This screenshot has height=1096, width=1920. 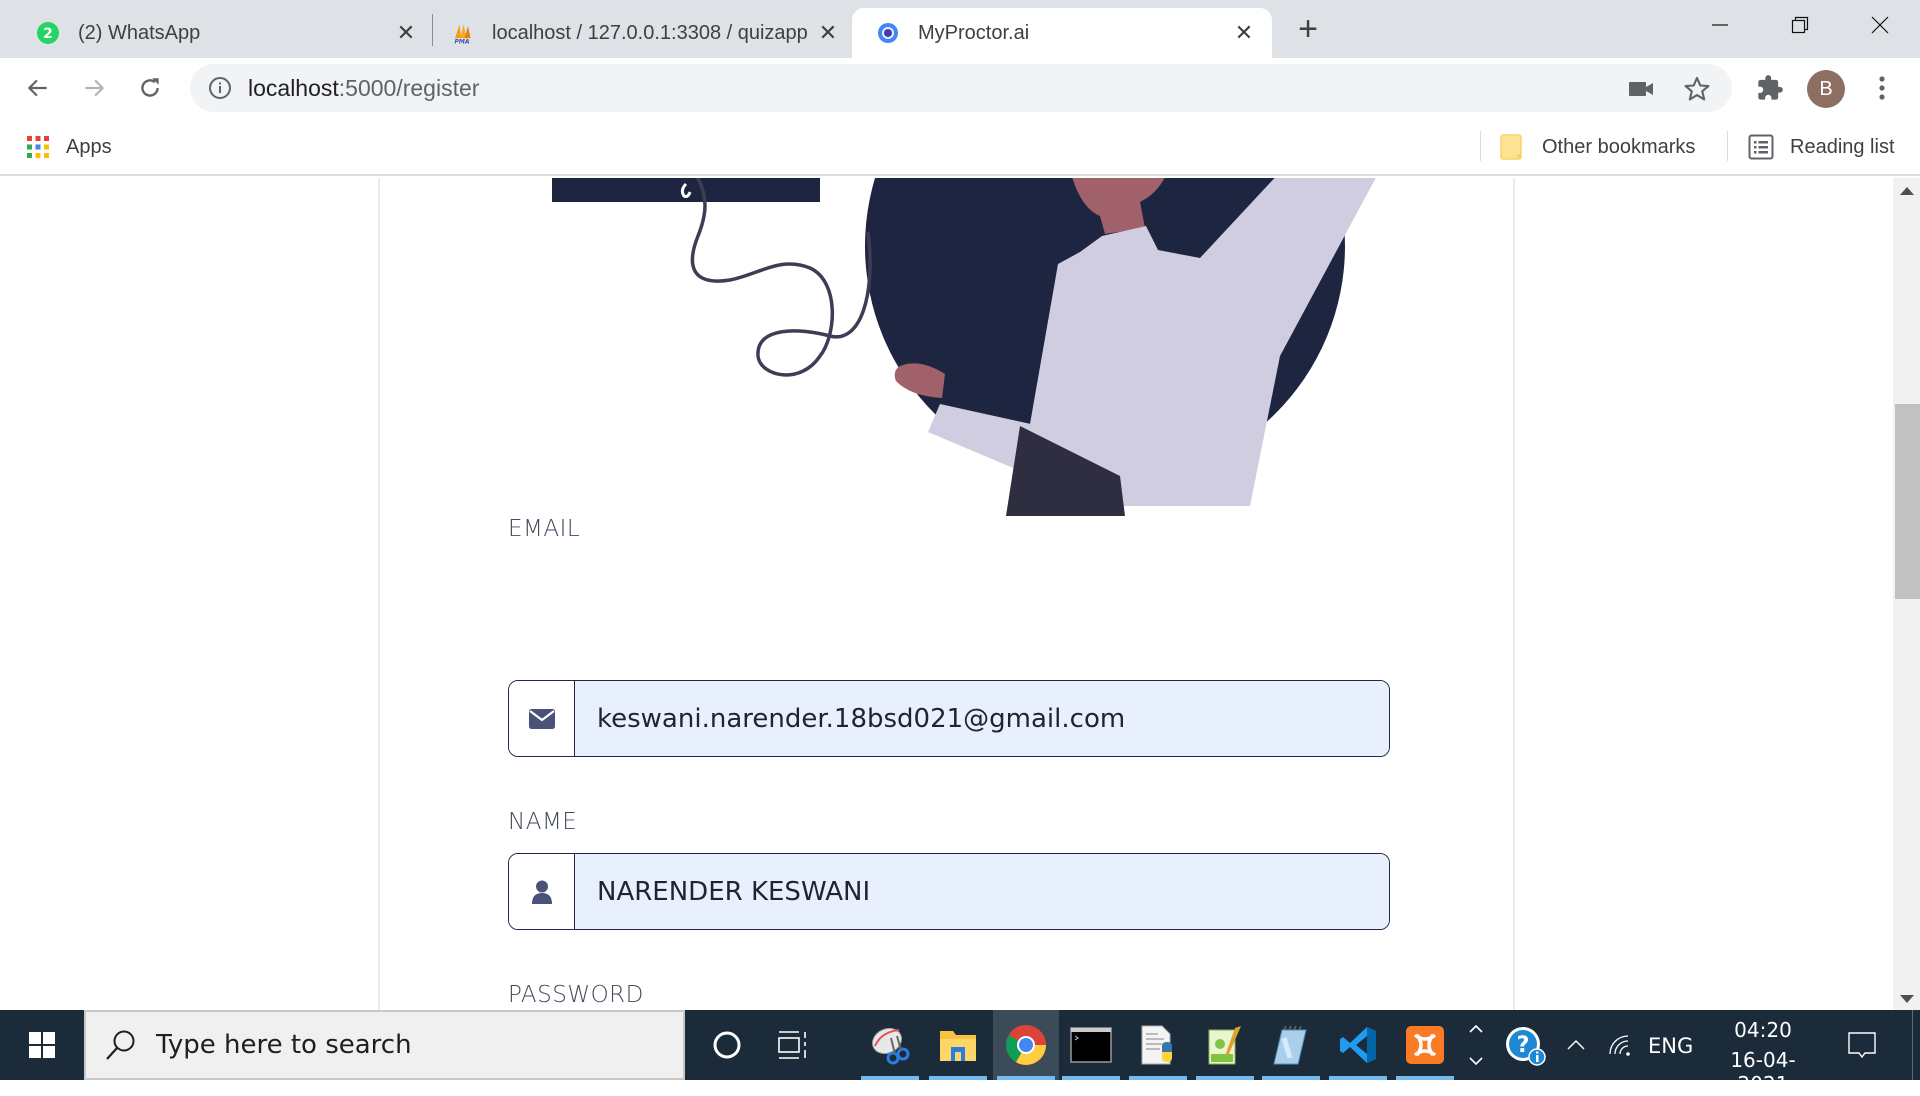 I want to click on tab-myproctor: MyProctor.ai ✕, so click(x=1062, y=33).